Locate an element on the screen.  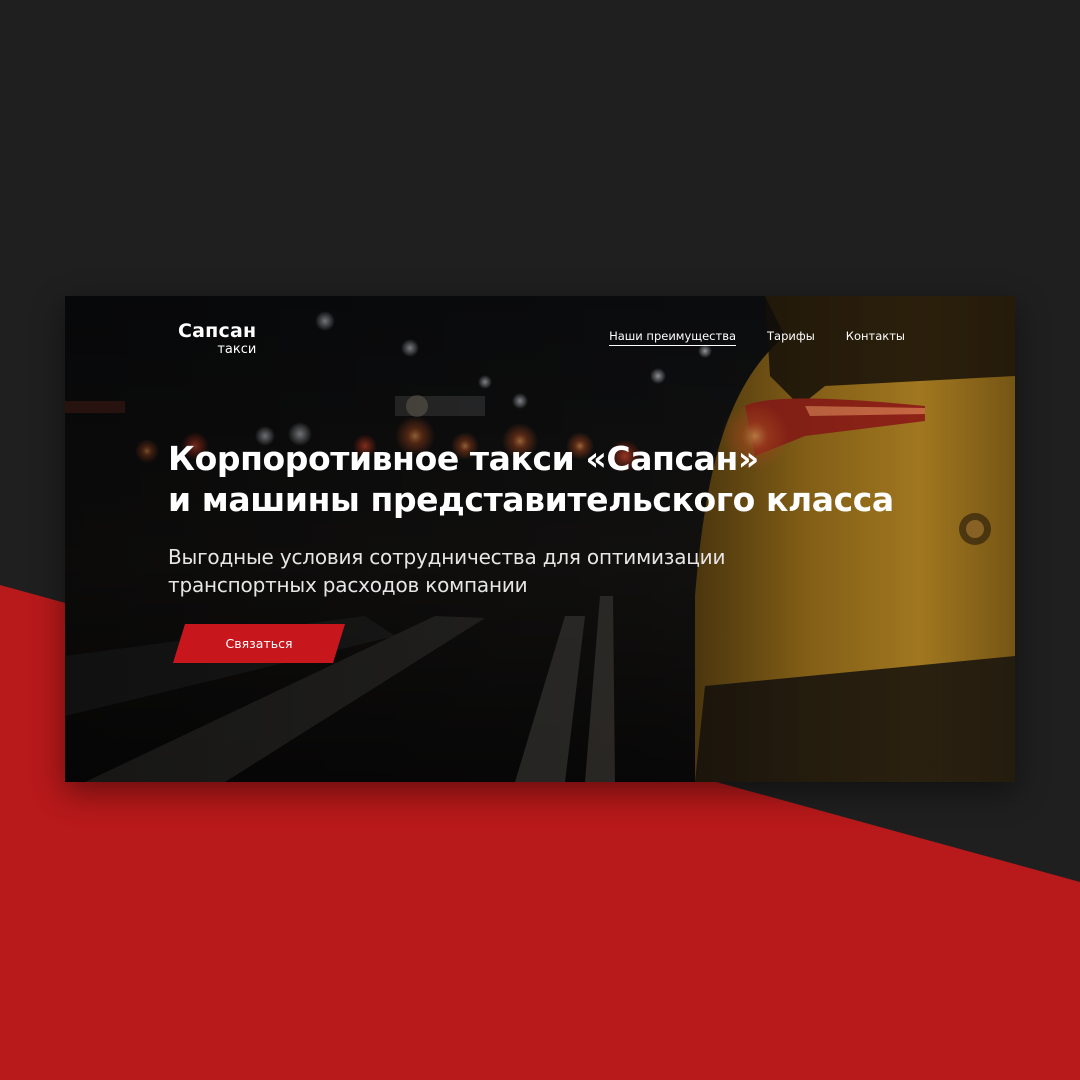
site-logo: Сапсан такси is located at coordinates (217, 338).